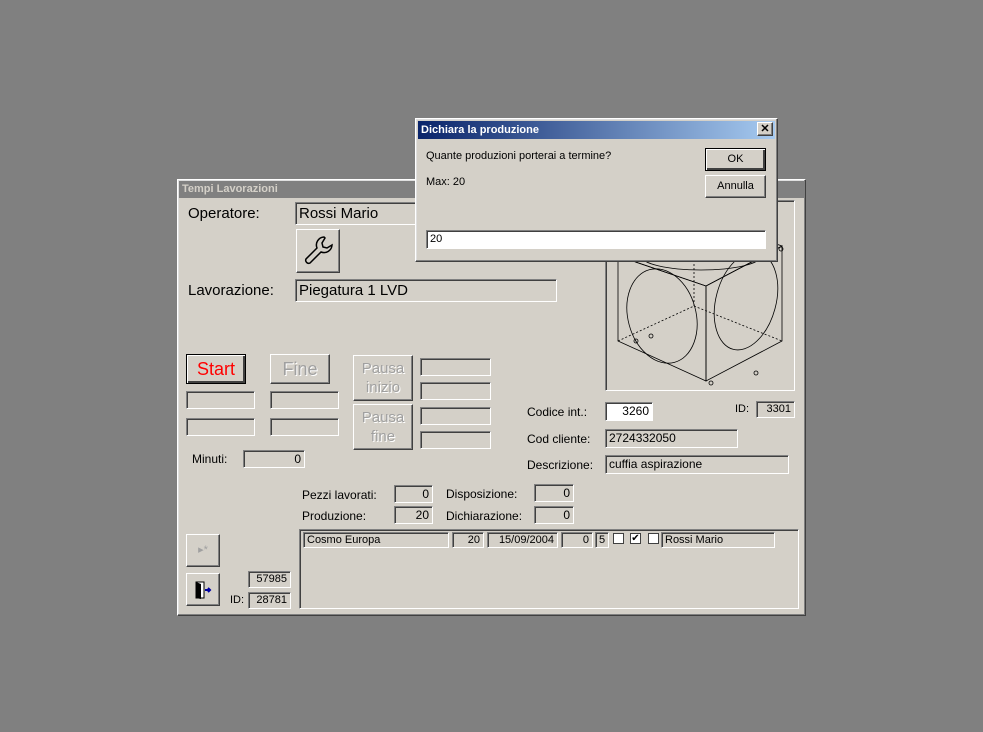 The width and height of the screenshot is (983, 732). I want to click on pausa-fine-label-2: fine, so click(383, 436).